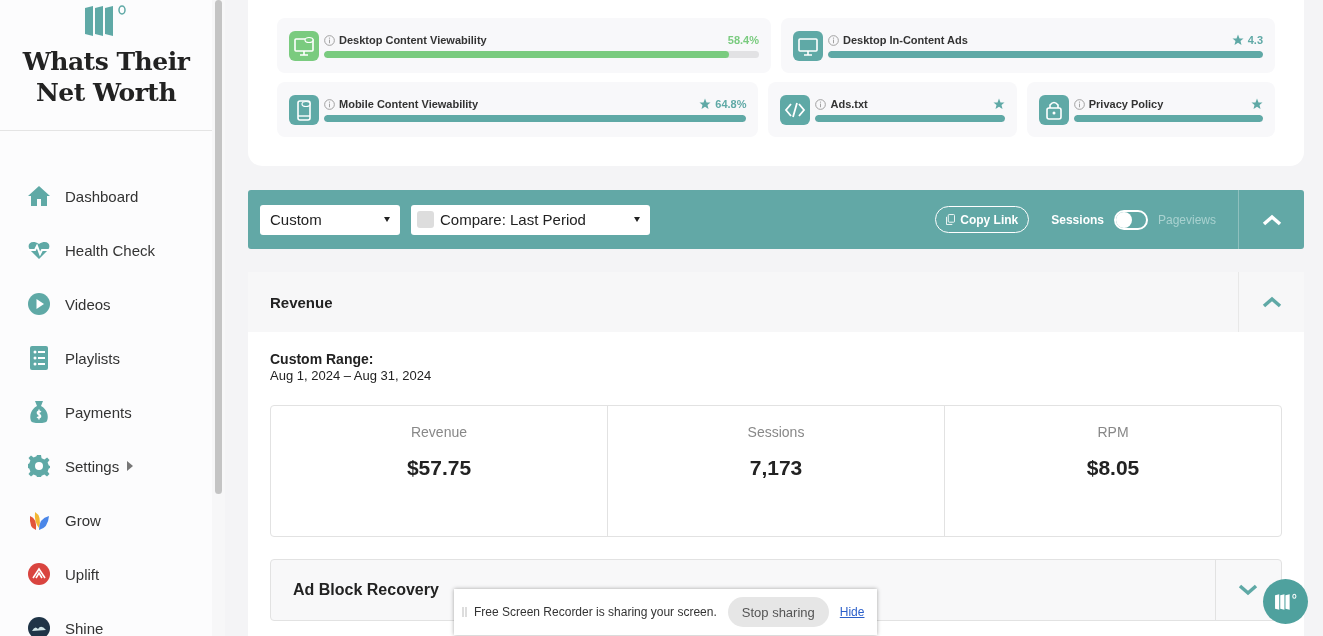 The image size is (1323, 636). I want to click on nav-item: Dashboard, so click(119, 196).